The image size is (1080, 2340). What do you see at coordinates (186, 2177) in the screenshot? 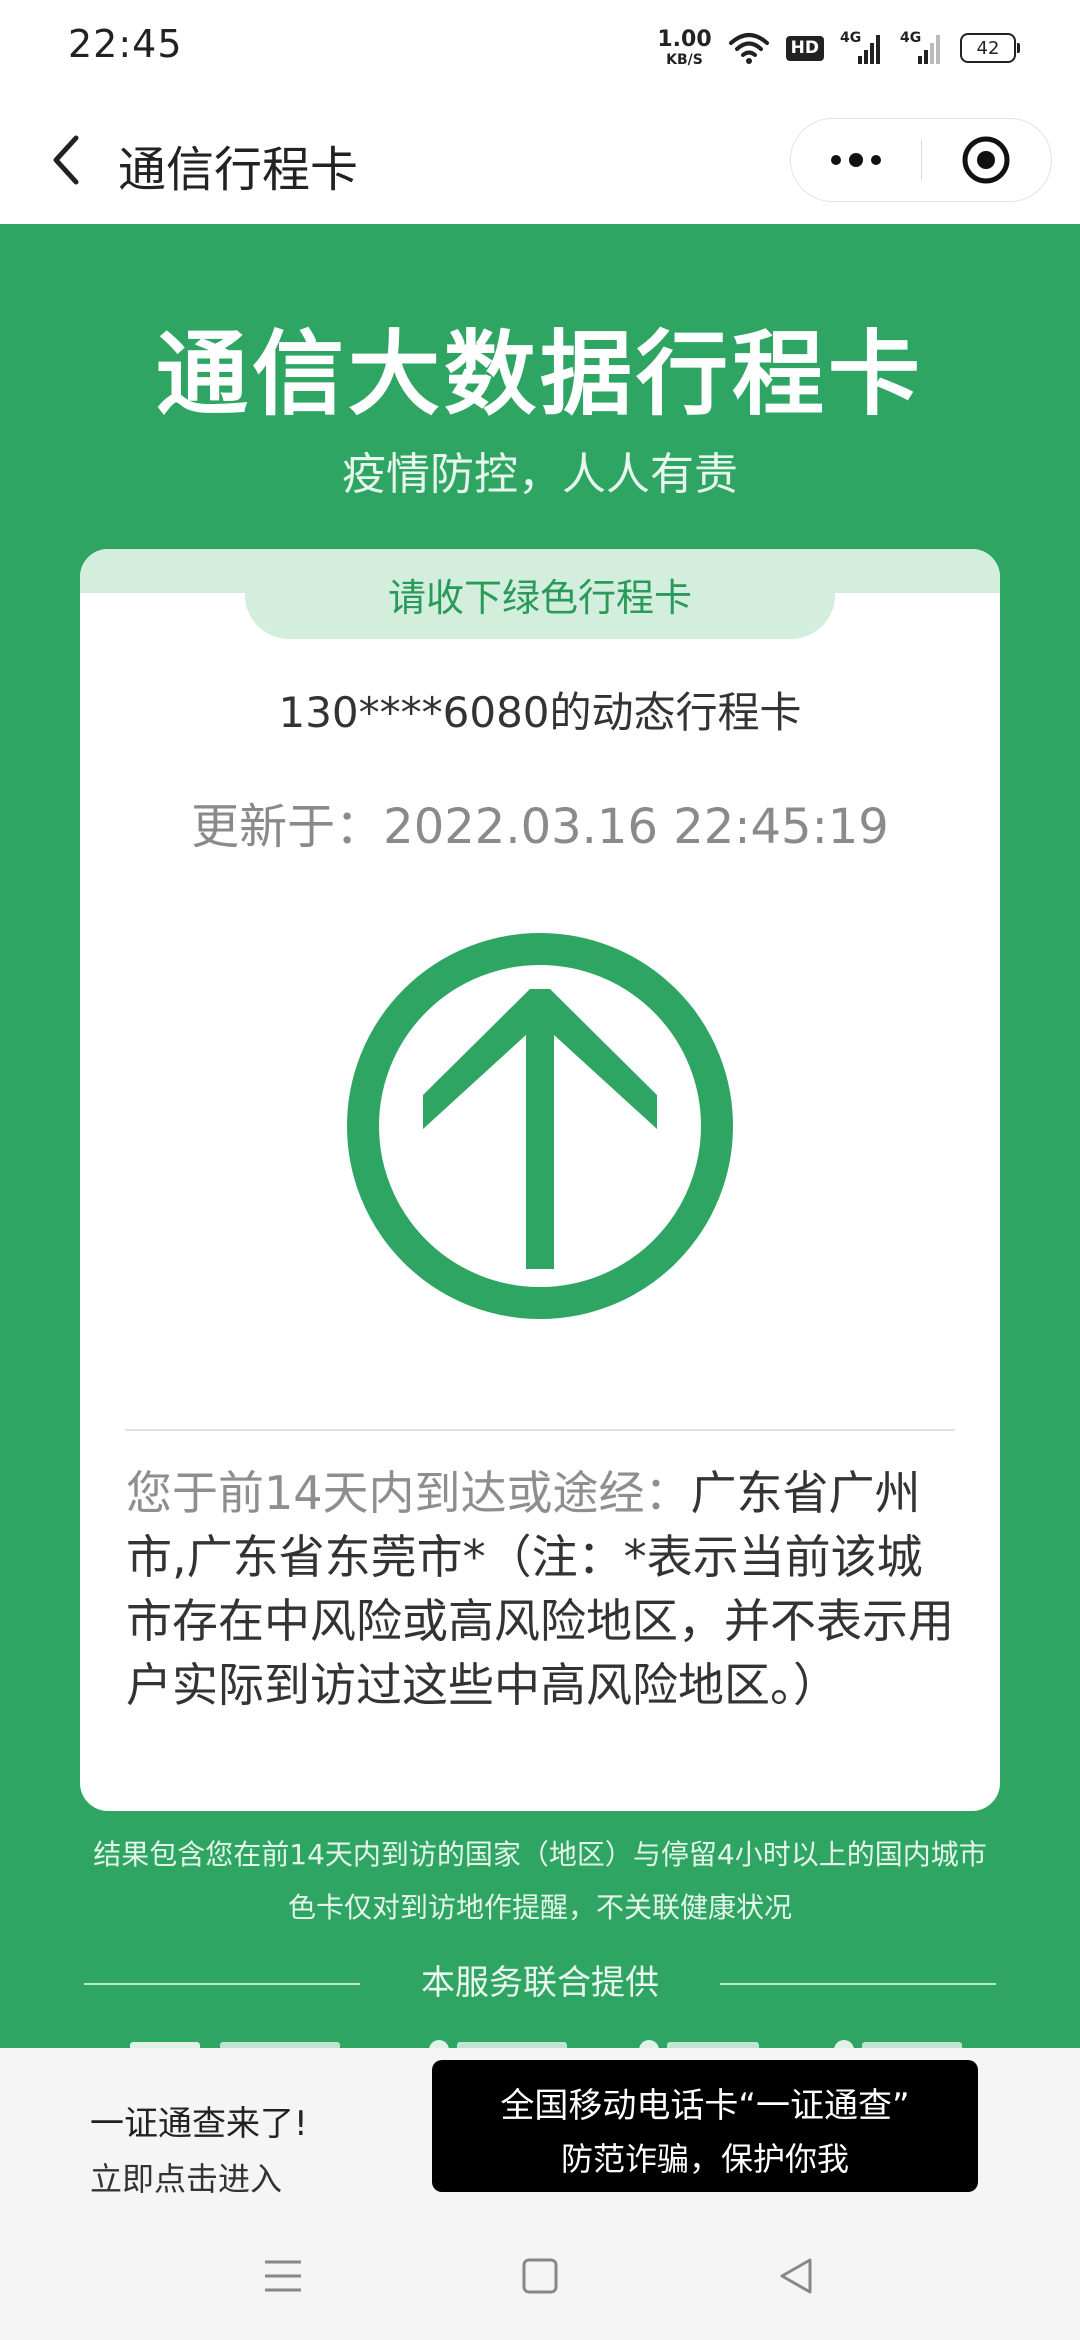
I see `promo-subtitle: 立即点击进入` at bounding box center [186, 2177].